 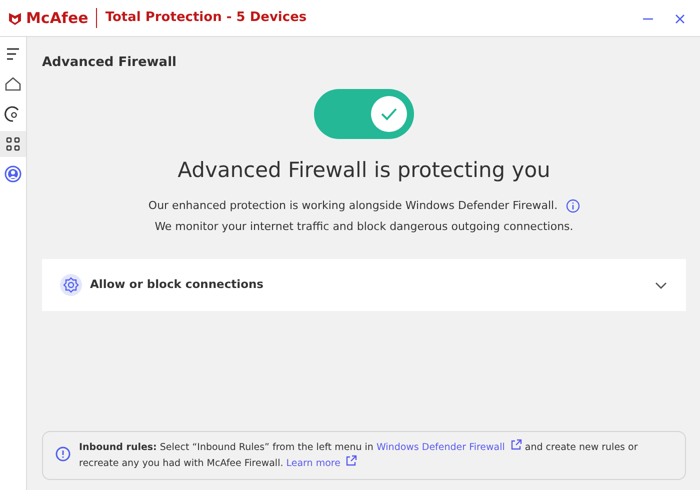 What do you see at coordinates (63, 454) in the screenshot?
I see `alert-icon` at bounding box center [63, 454].